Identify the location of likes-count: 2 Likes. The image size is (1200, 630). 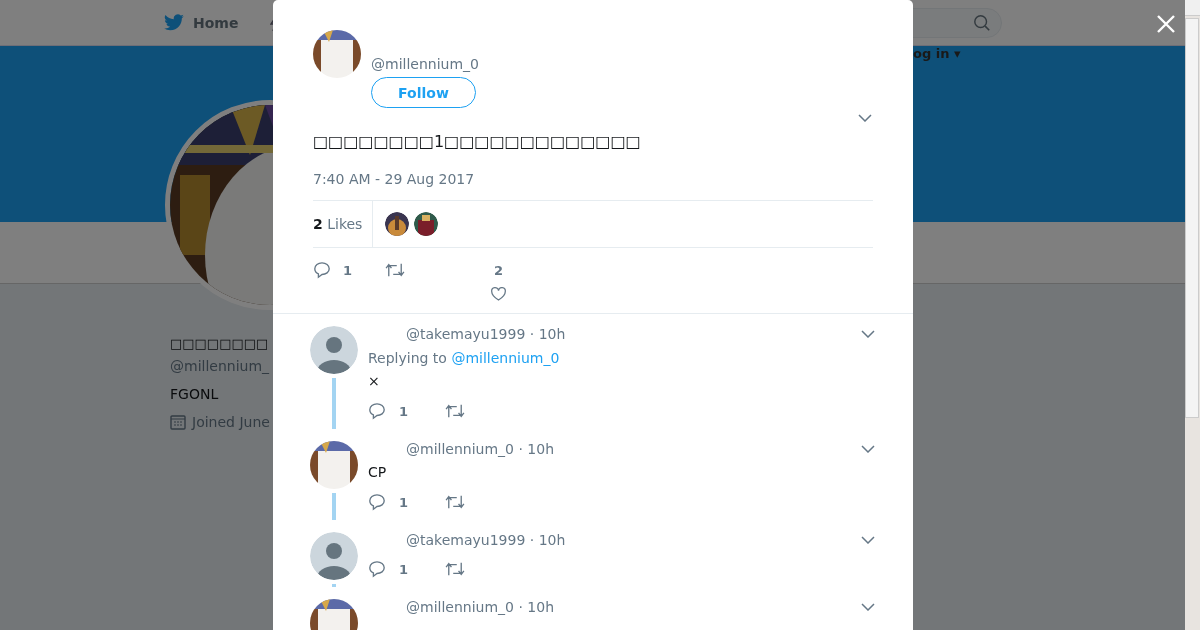
(343, 224).